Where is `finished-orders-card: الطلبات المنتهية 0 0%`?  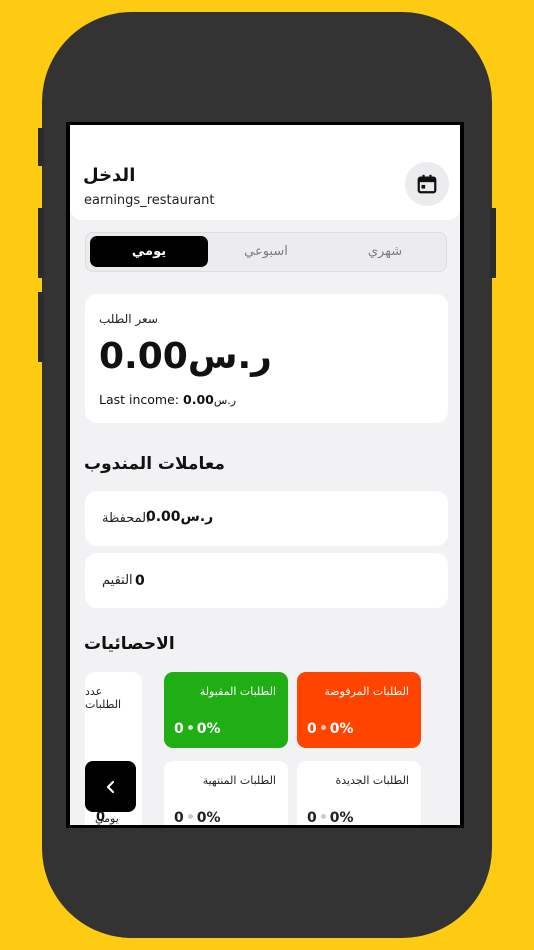
finished-orders-card: الطلبات المنتهية 0 0% is located at coordinates (226, 793).